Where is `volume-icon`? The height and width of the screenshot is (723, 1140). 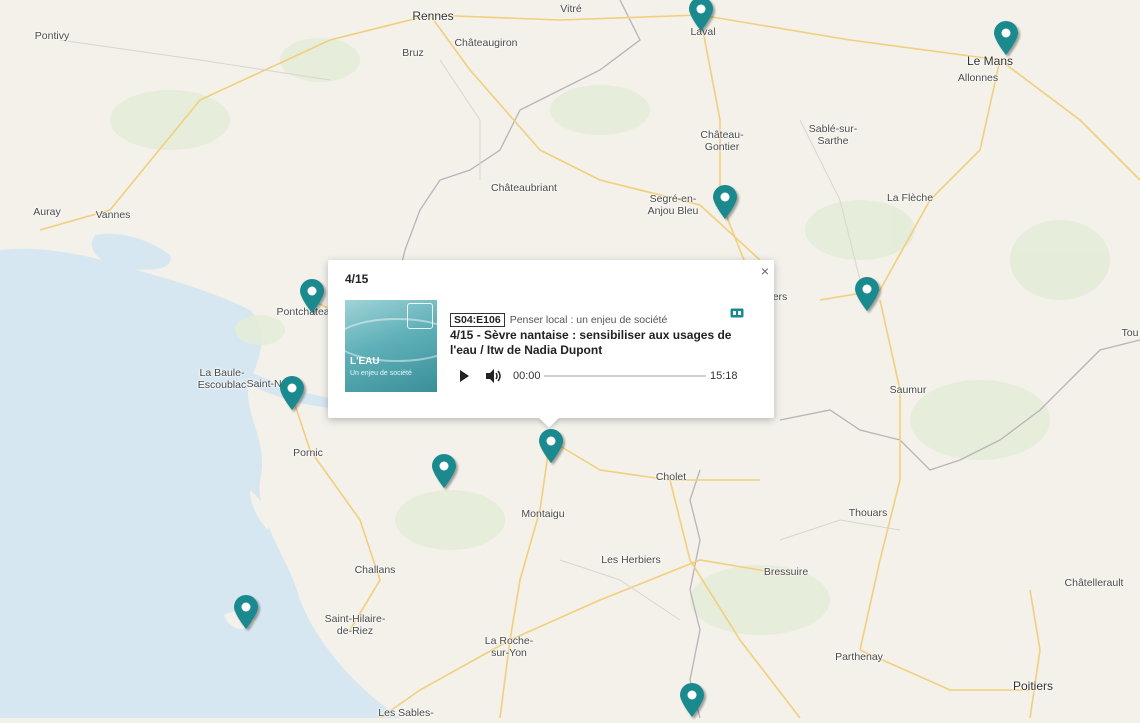 volume-icon is located at coordinates (494, 376).